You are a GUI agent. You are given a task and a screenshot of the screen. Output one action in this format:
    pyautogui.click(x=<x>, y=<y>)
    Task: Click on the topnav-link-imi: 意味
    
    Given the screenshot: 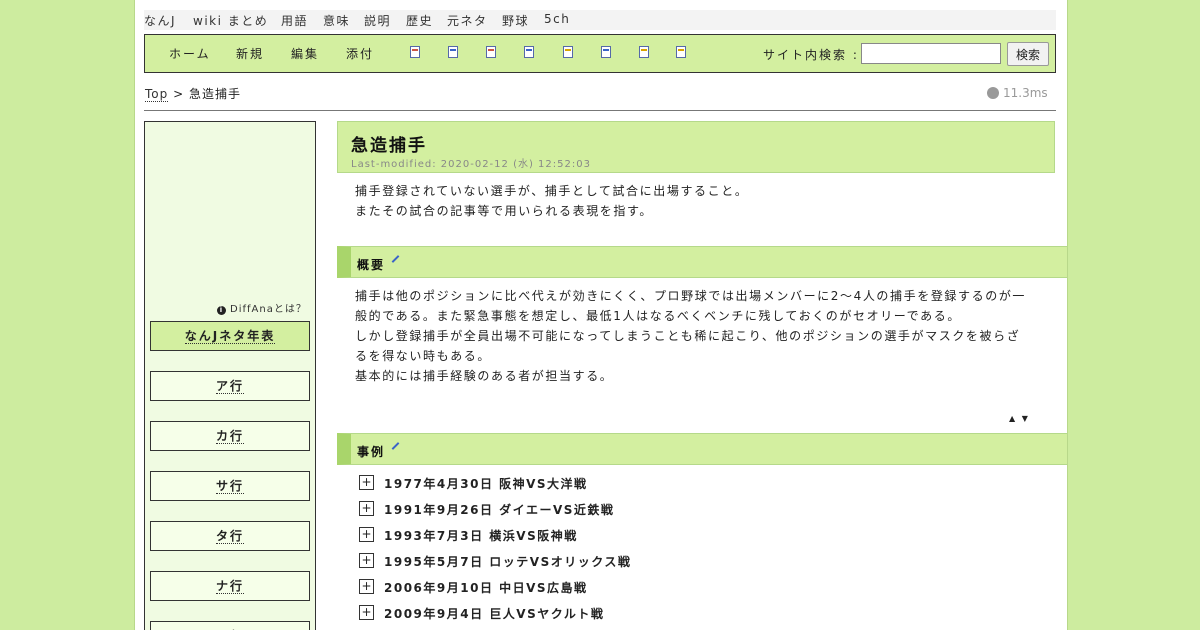 What is the action you would take?
    pyautogui.click(x=336, y=20)
    